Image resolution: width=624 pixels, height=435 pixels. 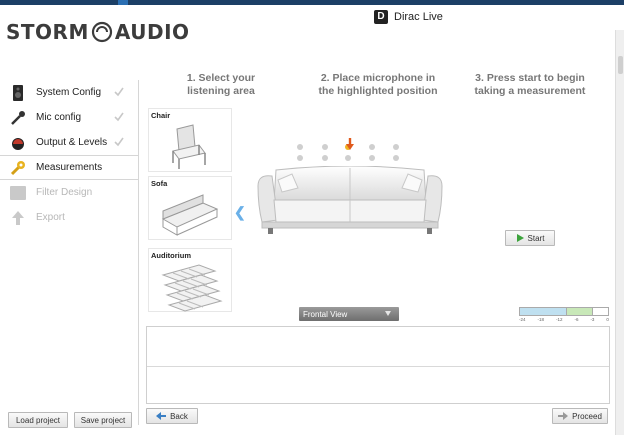 I want to click on sidebar-item-mic-config: Mic config, so click(x=69, y=117).